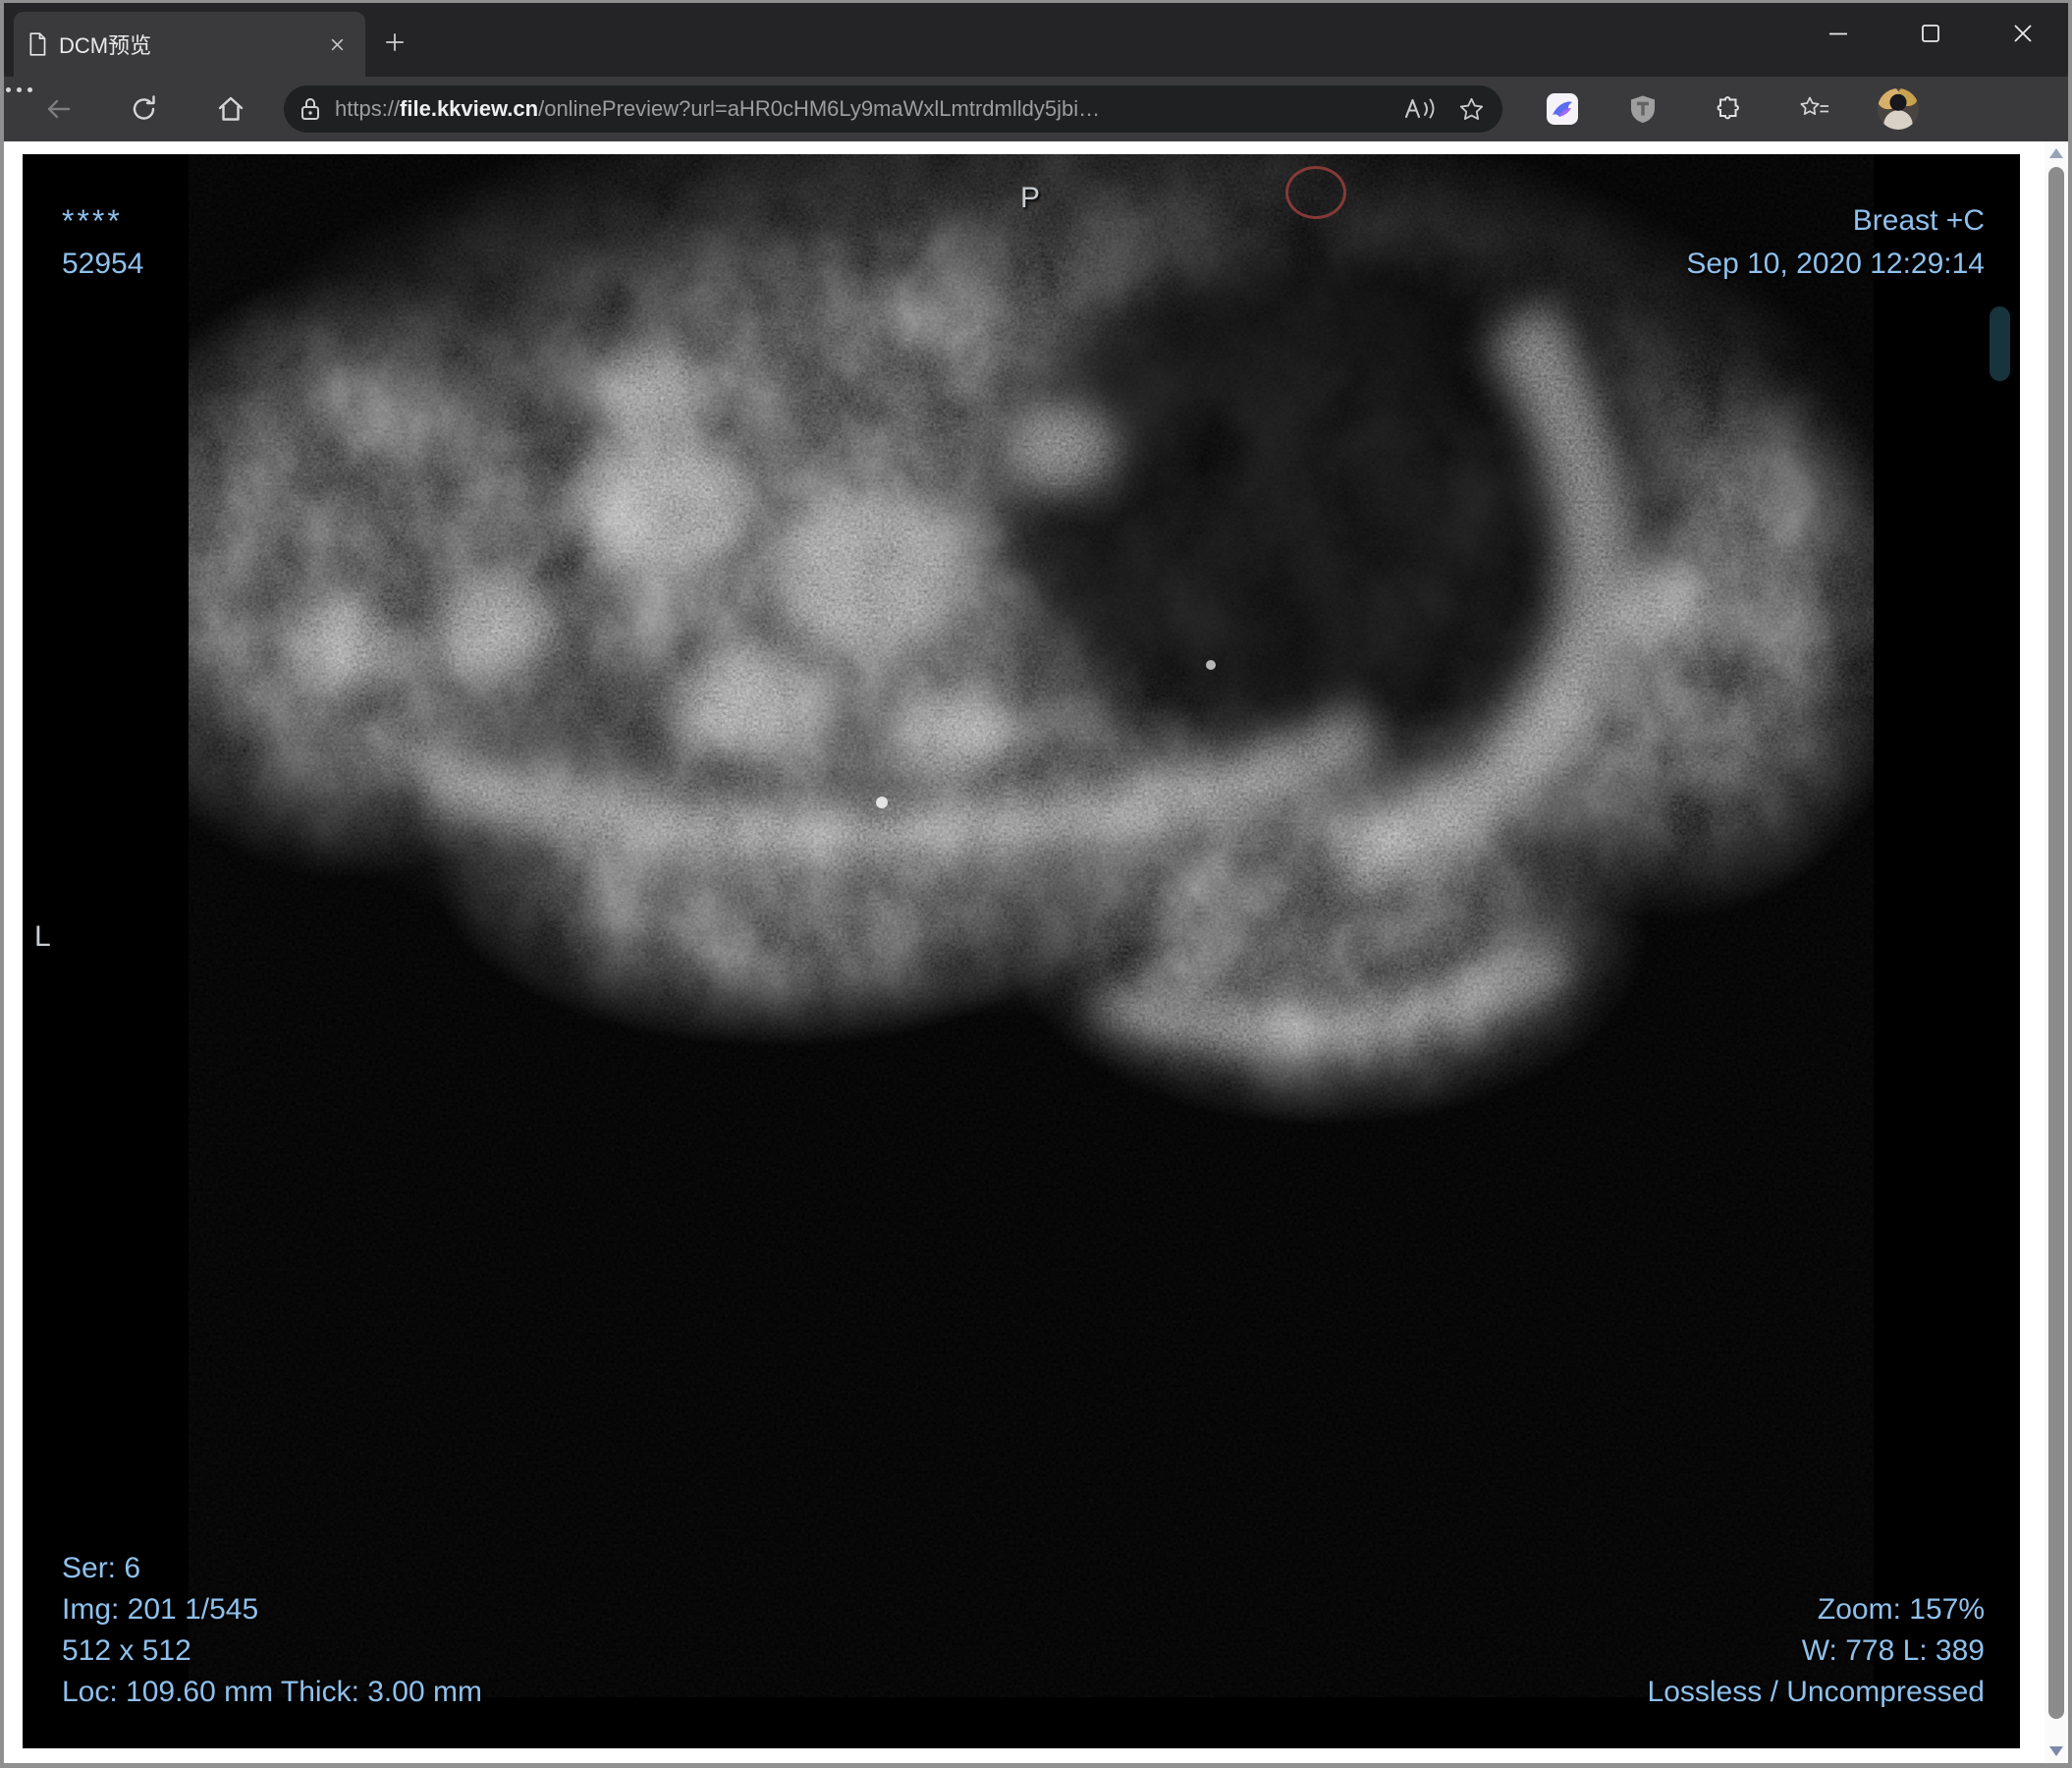 Image resolution: width=2072 pixels, height=1768 pixels. I want to click on patient-info-overlay: **** 52954, so click(102, 242).